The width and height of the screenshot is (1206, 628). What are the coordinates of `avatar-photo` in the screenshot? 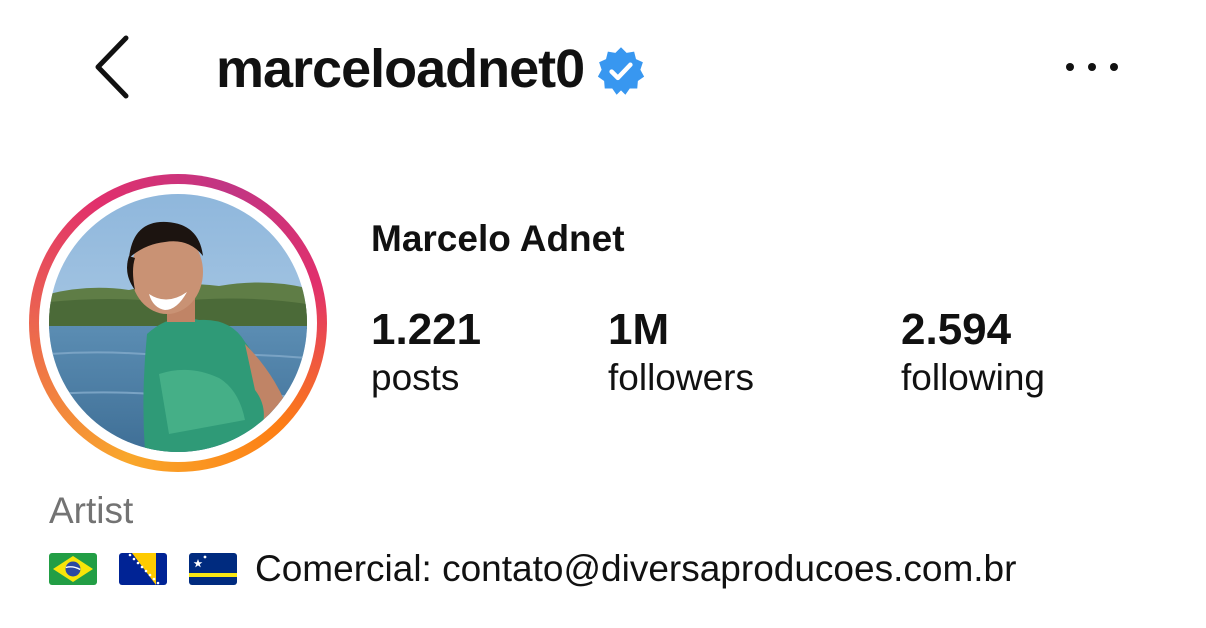 It's located at (178, 323).